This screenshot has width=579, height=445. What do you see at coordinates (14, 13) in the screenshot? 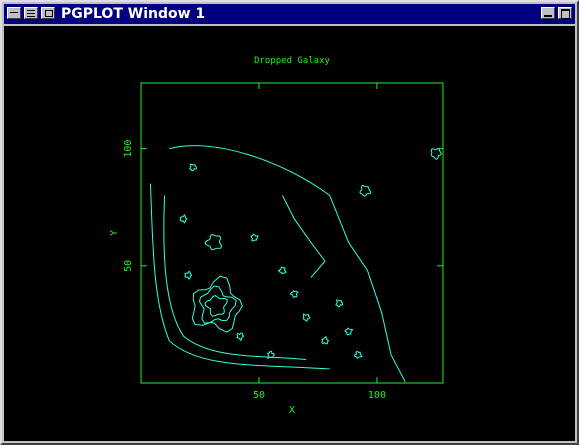
I see `system-menu-button` at bounding box center [14, 13].